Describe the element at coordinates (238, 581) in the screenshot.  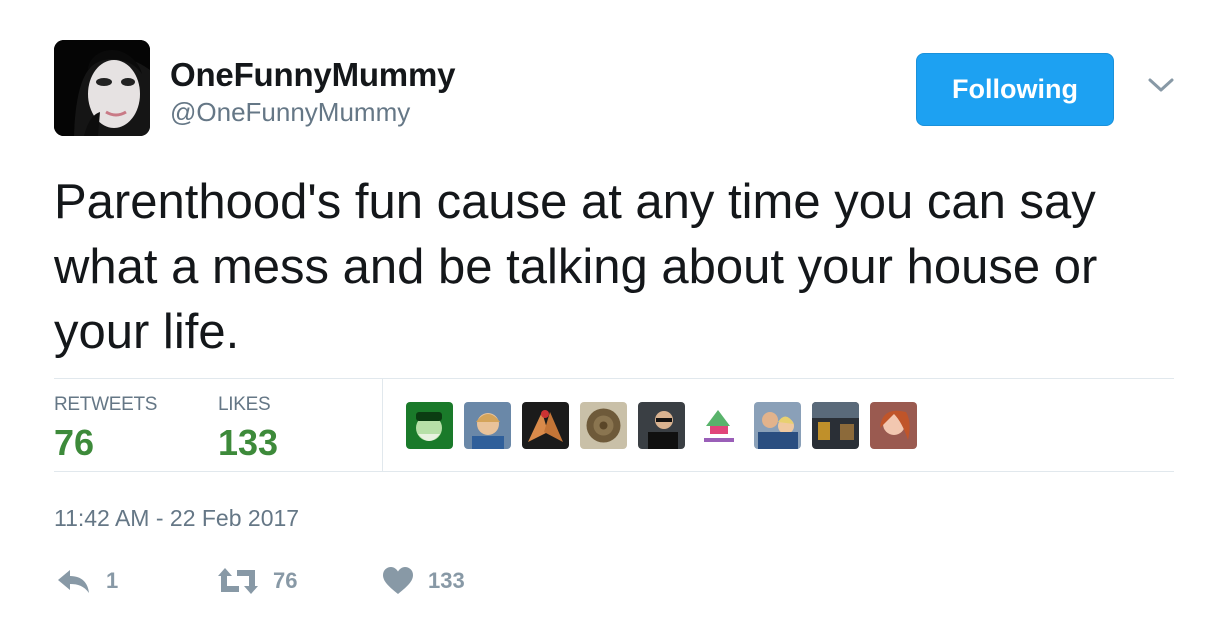
I see `retweet-icon` at that location.